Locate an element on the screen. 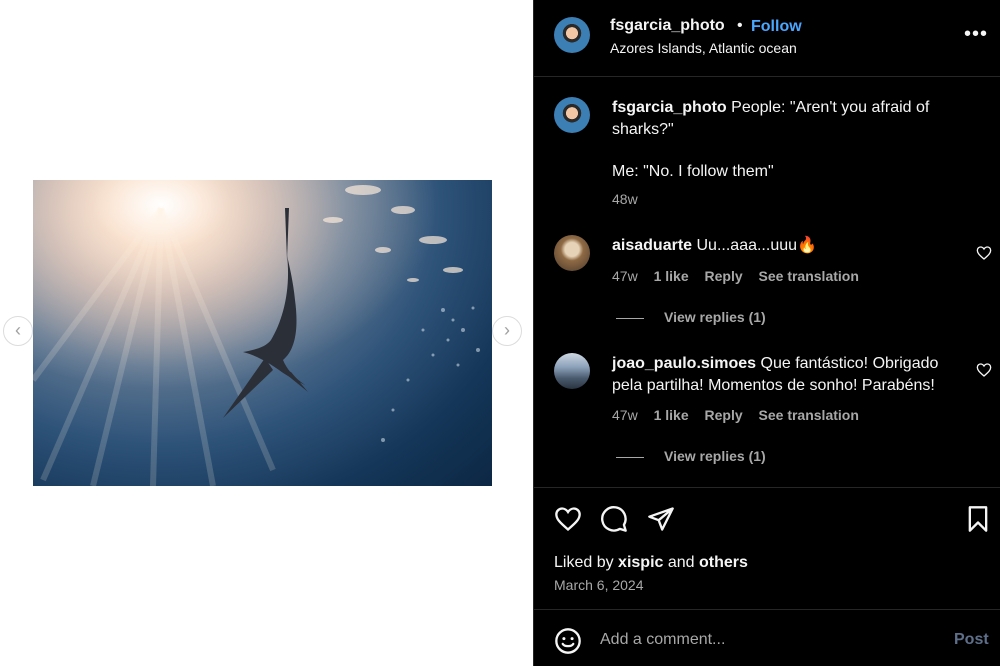 Image resolution: width=1000 pixels, height=666 pixels. post-actions: Liked by xispic and others March 6, 2024 is located at coordinates (767, 548).